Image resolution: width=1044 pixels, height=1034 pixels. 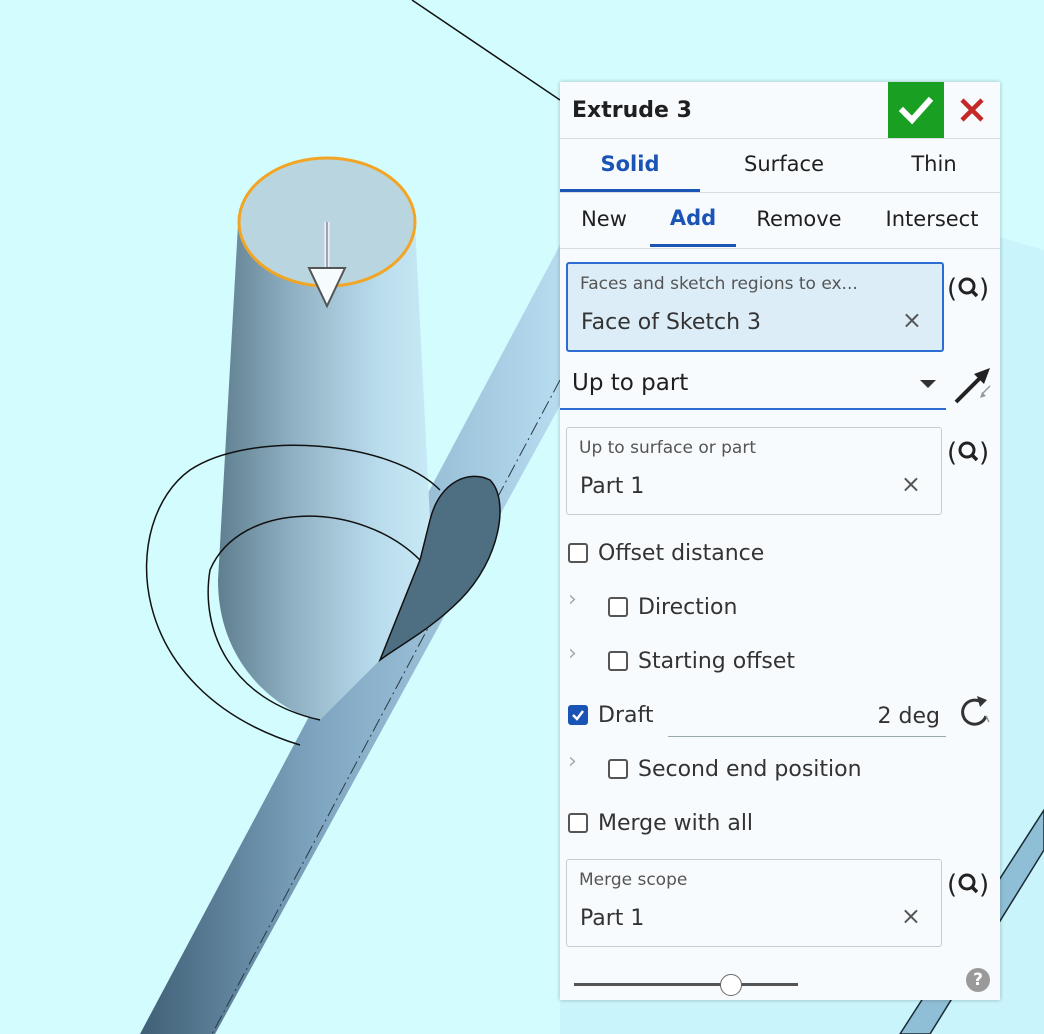 I want to click on flip-direction-button, so click(x=973, y=388).